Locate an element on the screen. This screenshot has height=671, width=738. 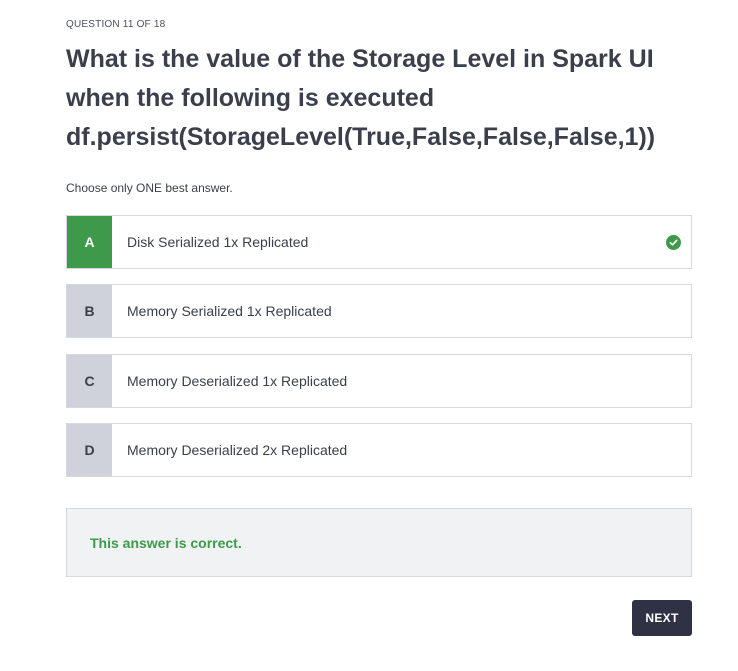
option-letter: A is located at coordinates (89, 242).